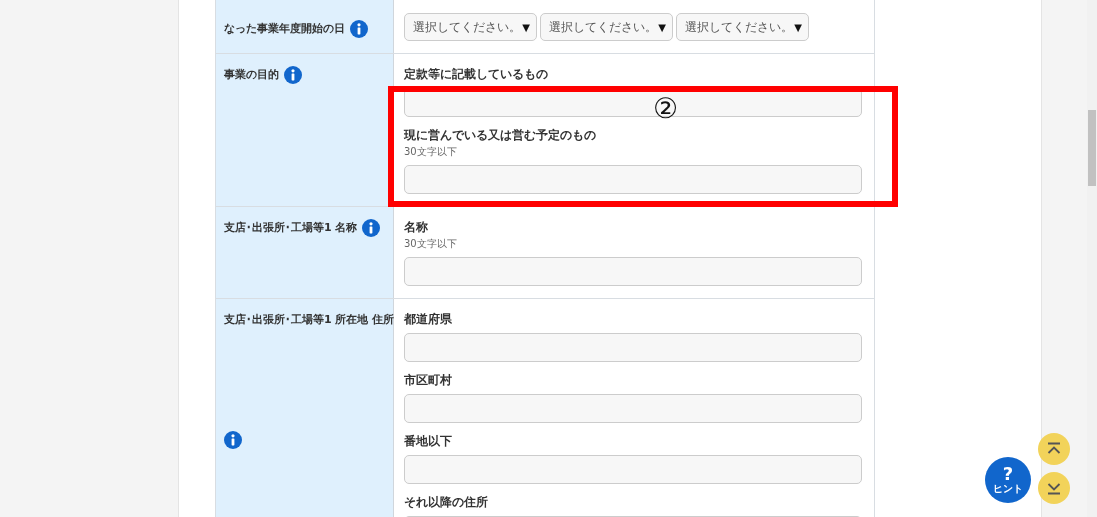 The width and height of the screenshot is (1097, 517). What do you see at coordinates (428, 319) in the screenshot?
I see `field-label: 都道府県` at bounding box center [428, 319].